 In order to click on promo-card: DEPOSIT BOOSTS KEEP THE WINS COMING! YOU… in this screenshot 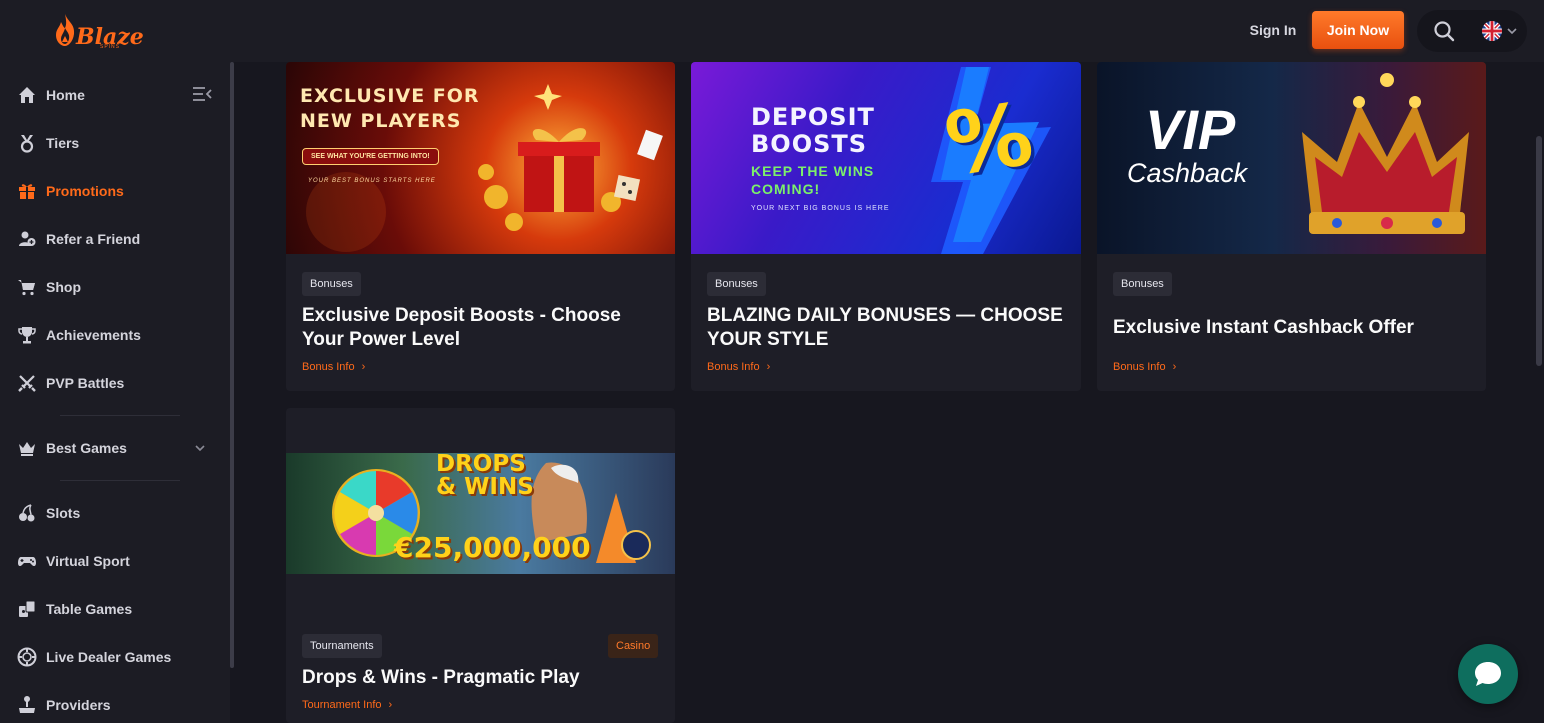, I will do `click(886, 226)`.